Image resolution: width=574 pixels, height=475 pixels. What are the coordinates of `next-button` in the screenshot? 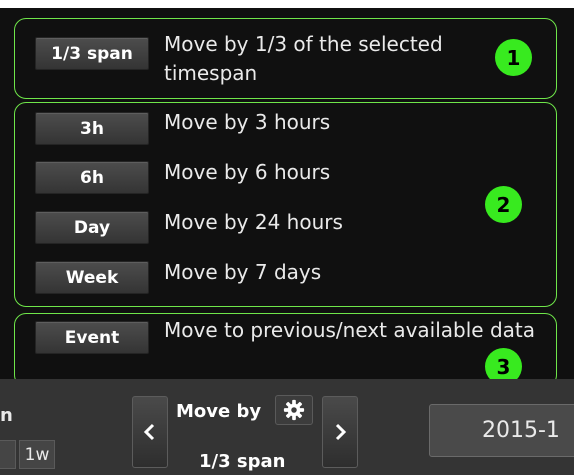 It's located at (340, 432).